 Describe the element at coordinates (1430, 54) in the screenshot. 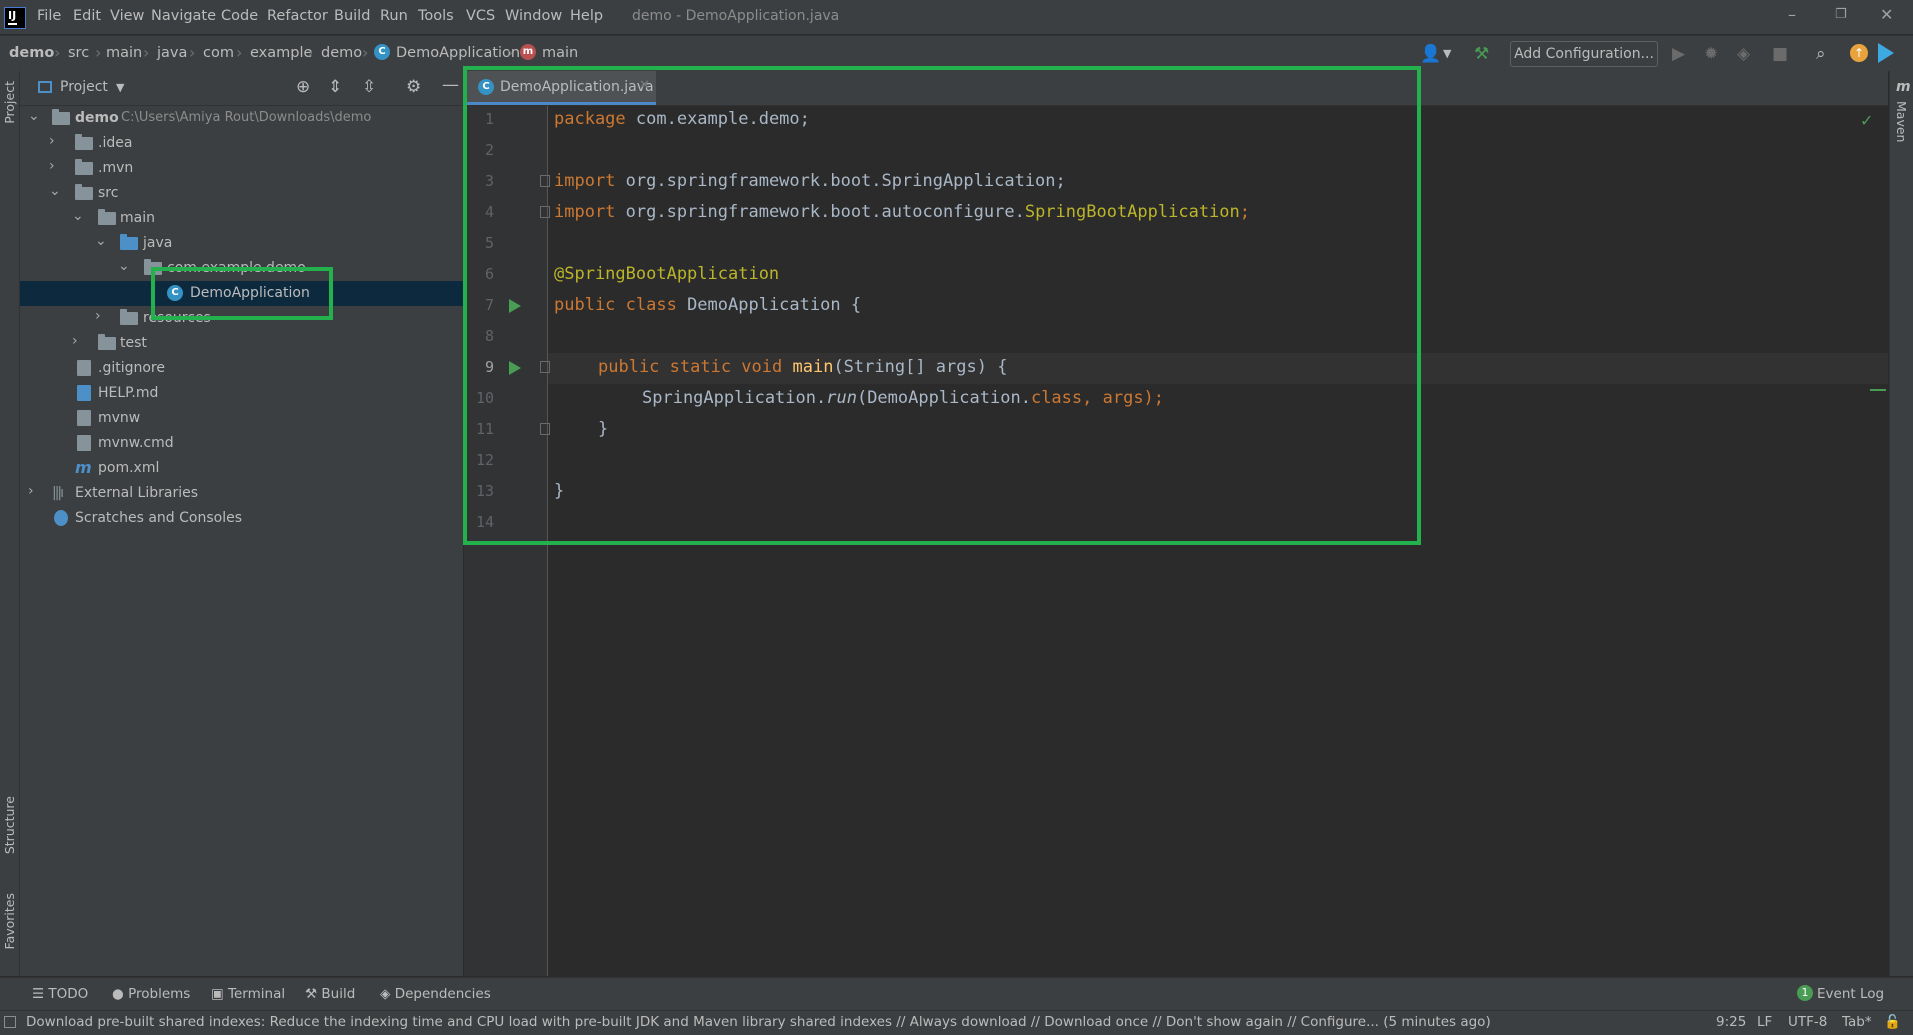

I see `user-icon: 👤` at that location.